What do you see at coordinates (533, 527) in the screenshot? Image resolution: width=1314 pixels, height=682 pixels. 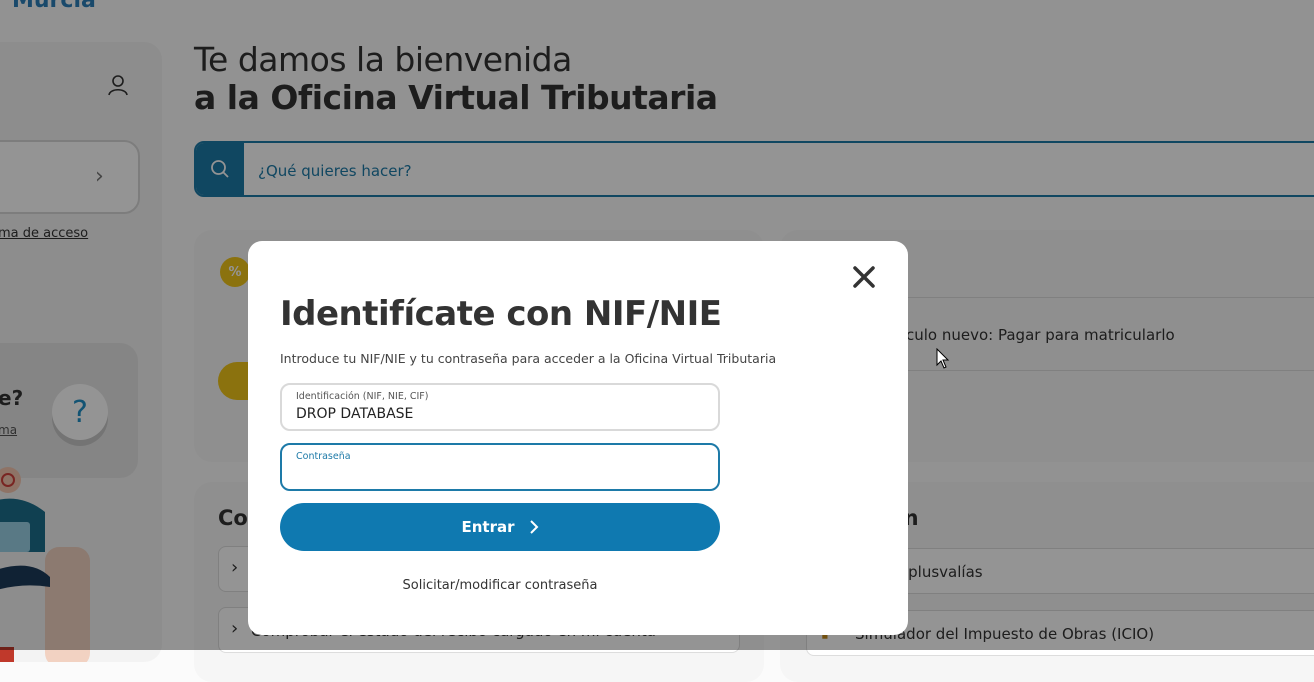 I see `chevron-right-icon` at bounding box center [533, 527].